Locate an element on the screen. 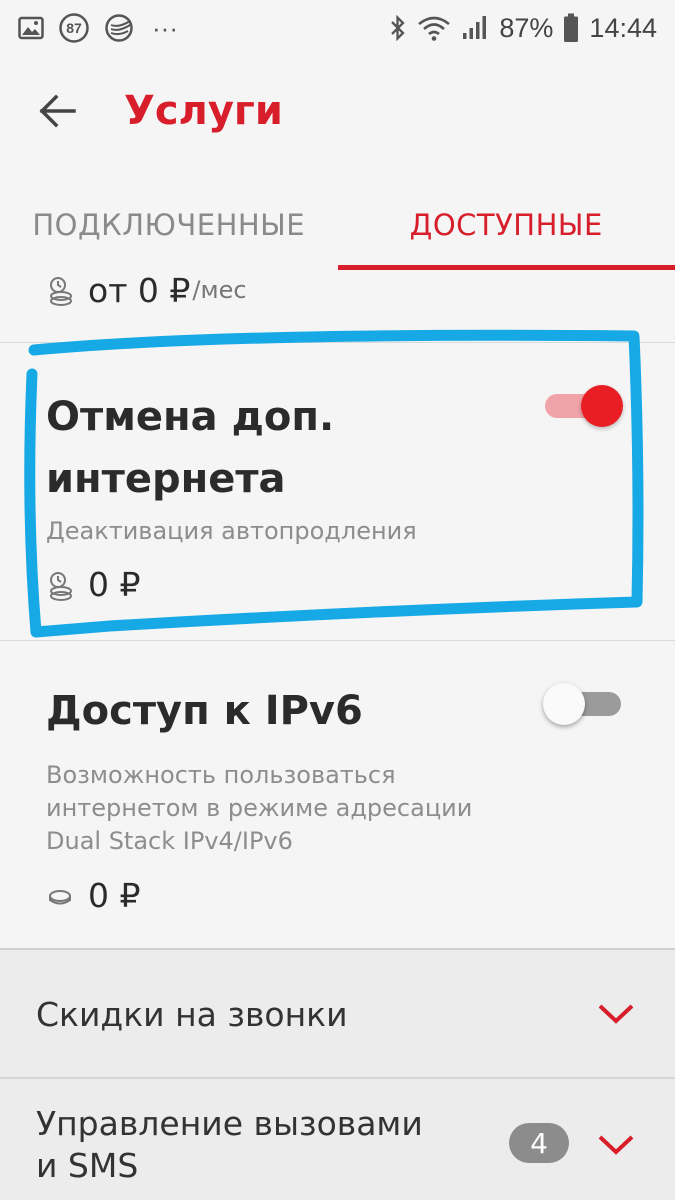 The height and width of the screenshot is (1200, 675). wifi-icon is located at coordinates (434, 28).